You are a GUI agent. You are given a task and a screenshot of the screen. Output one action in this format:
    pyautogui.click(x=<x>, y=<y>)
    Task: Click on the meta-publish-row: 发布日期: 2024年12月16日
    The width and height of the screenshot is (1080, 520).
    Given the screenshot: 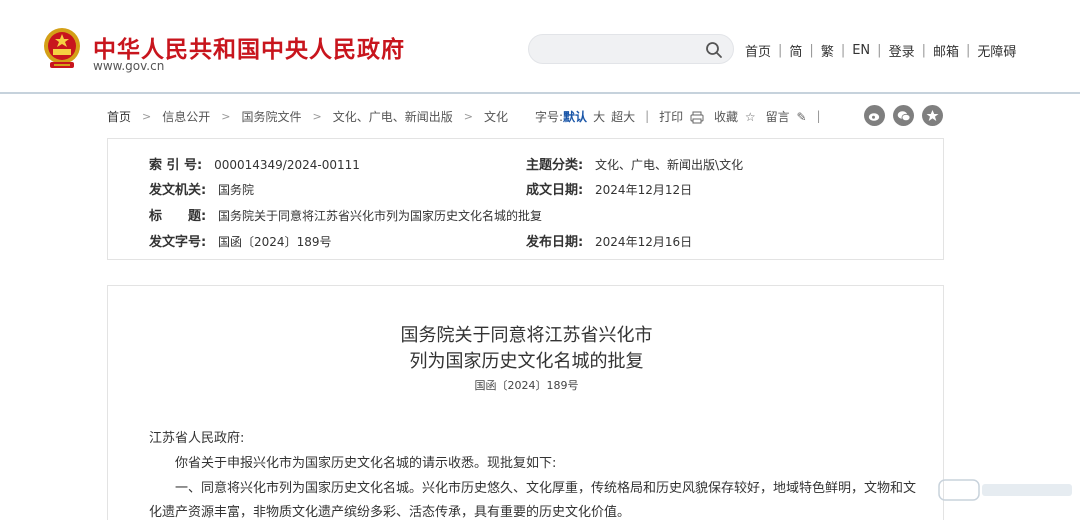 What is the action you would take?
    pyautogui.click(x=609, y=240)
    